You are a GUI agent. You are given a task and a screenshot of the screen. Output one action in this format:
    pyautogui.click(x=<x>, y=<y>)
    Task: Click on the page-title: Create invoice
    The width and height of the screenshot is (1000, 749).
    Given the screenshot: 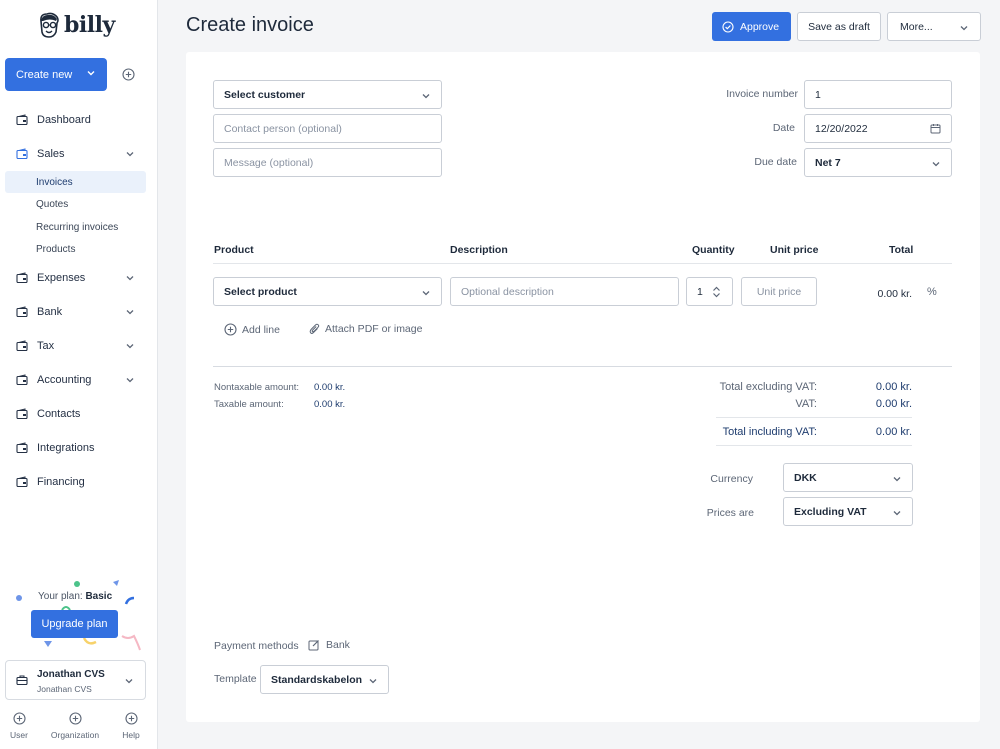 What is the action you would take?
    pyautogui.click(x=250, y=25)
    